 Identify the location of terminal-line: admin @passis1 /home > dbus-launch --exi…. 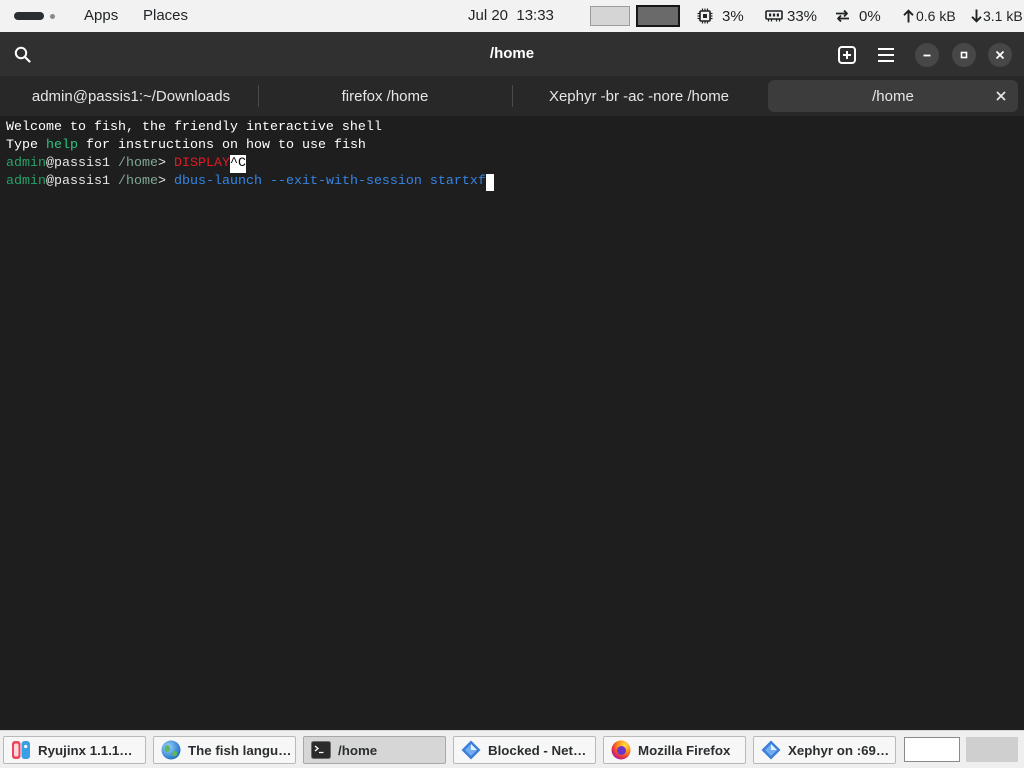
(515, 182).